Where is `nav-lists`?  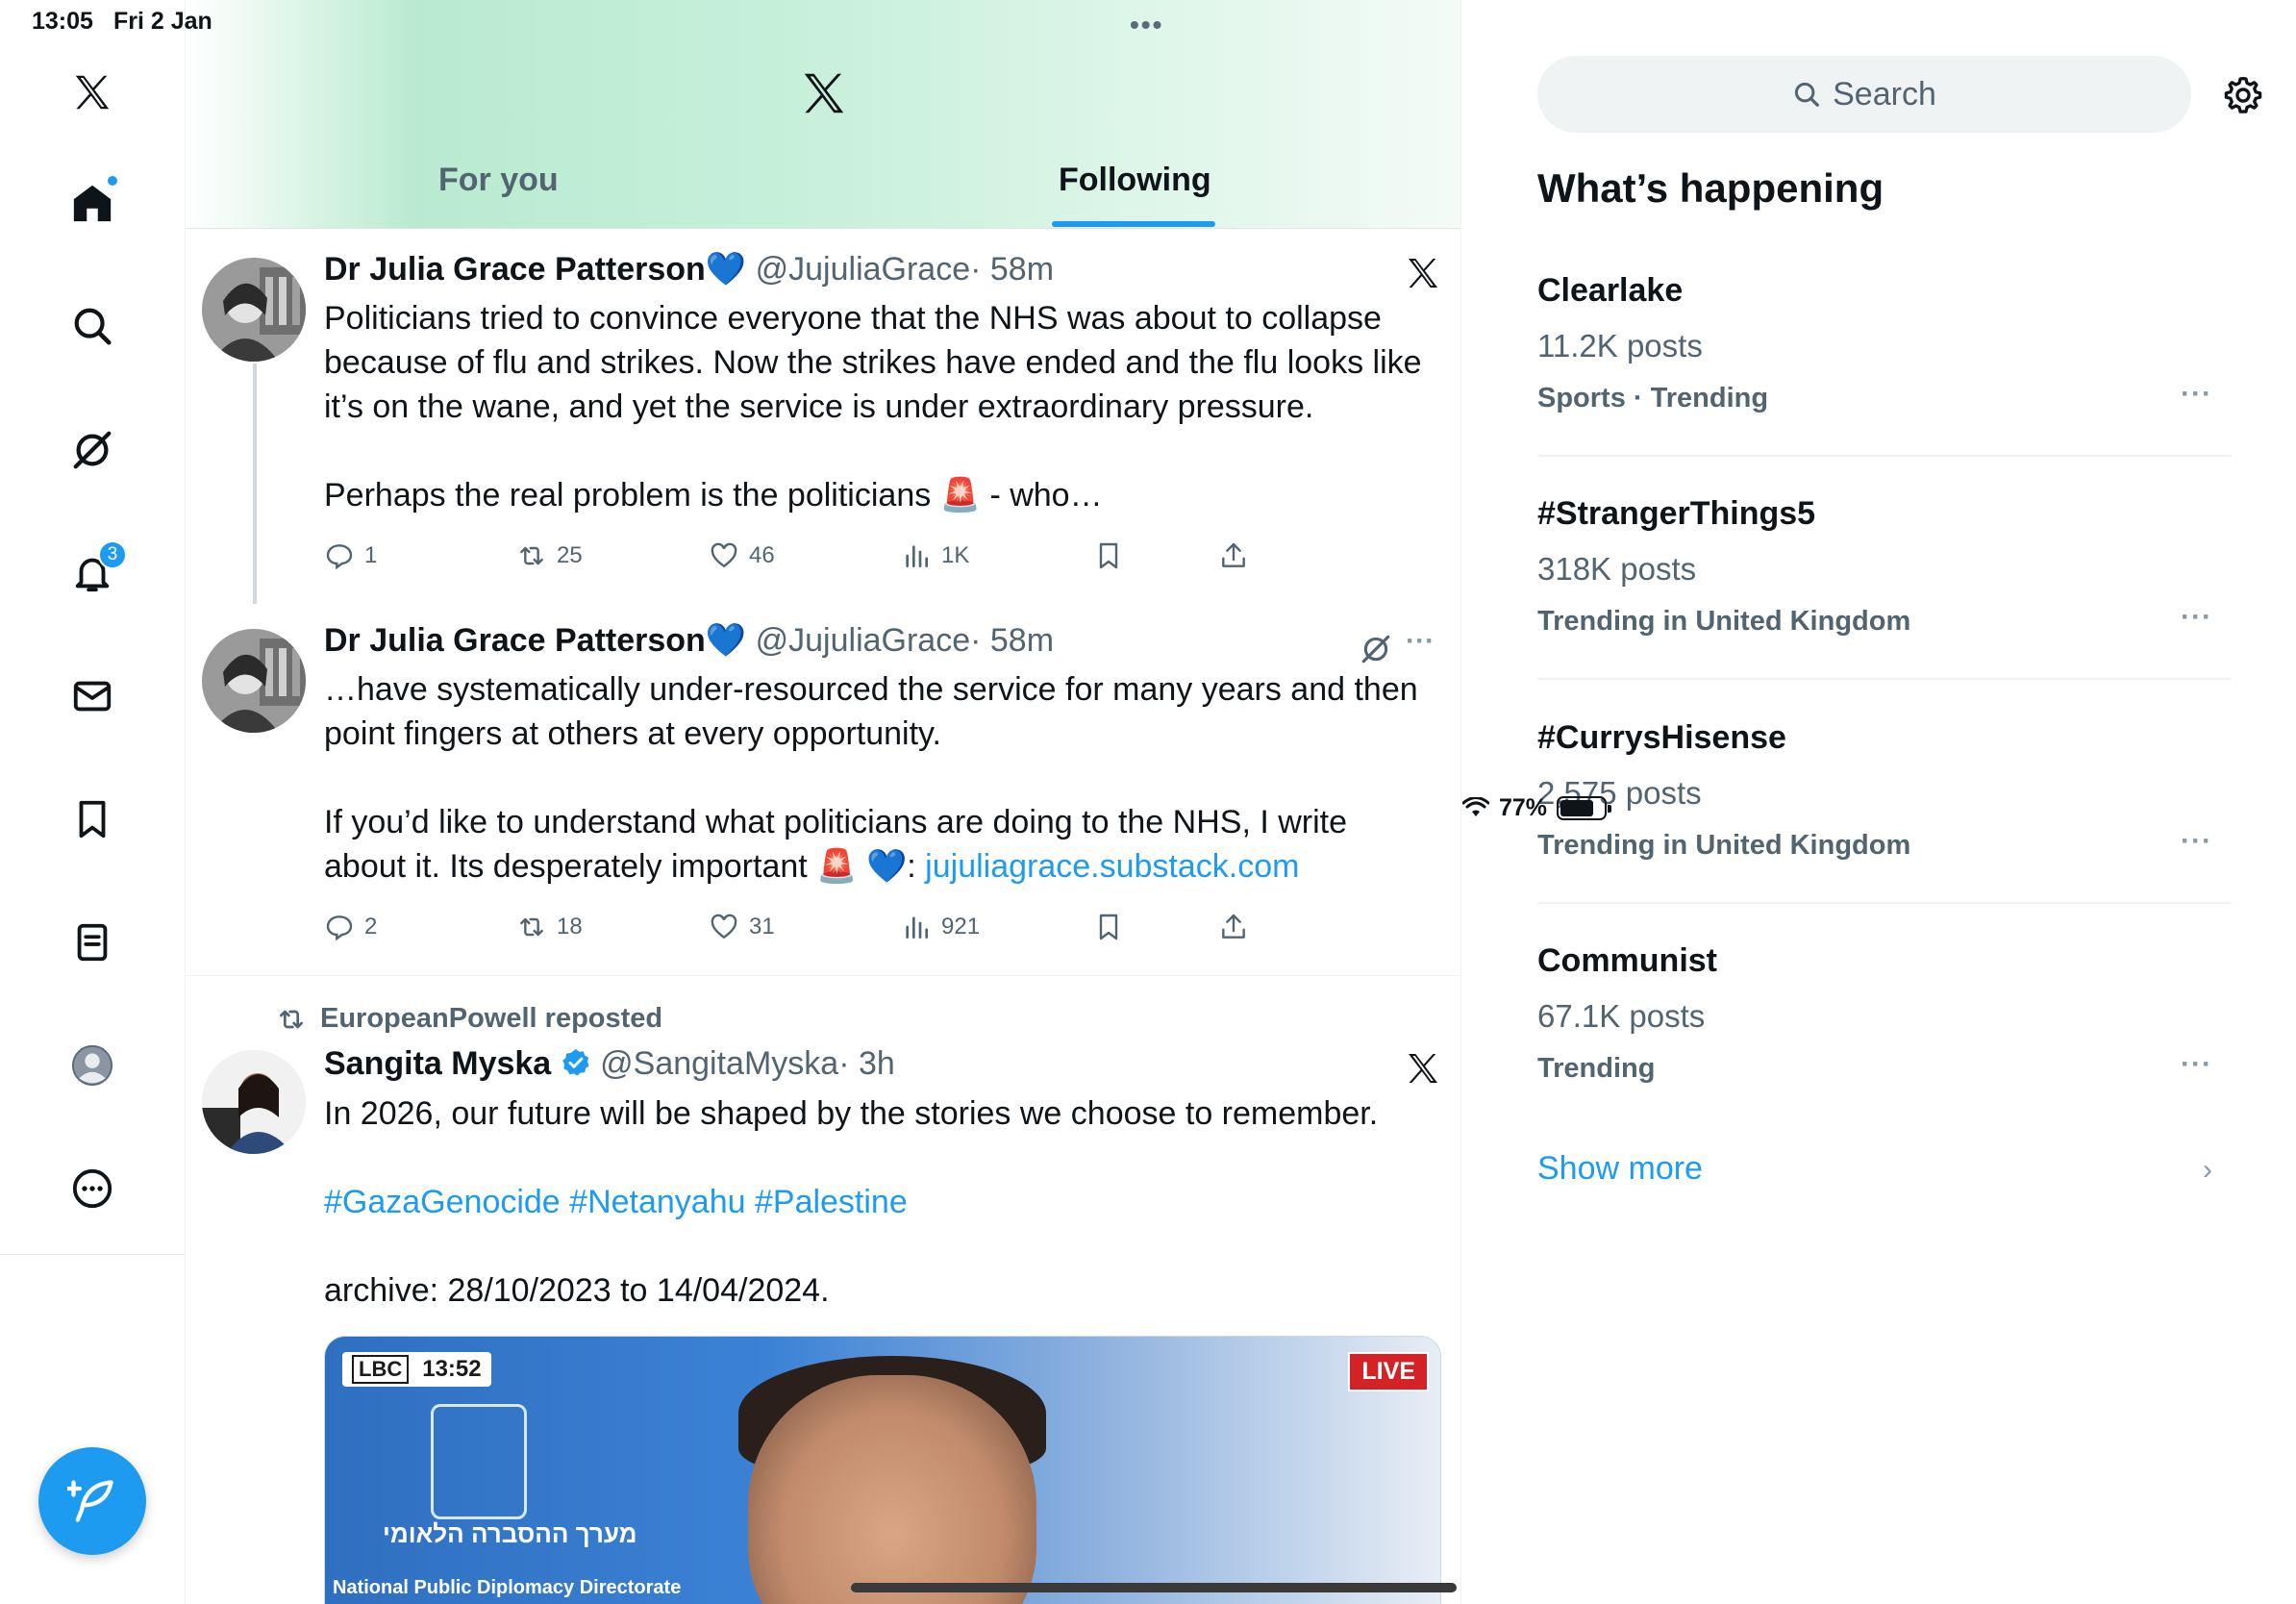 nav-lists is located at coordinates (92, 942).